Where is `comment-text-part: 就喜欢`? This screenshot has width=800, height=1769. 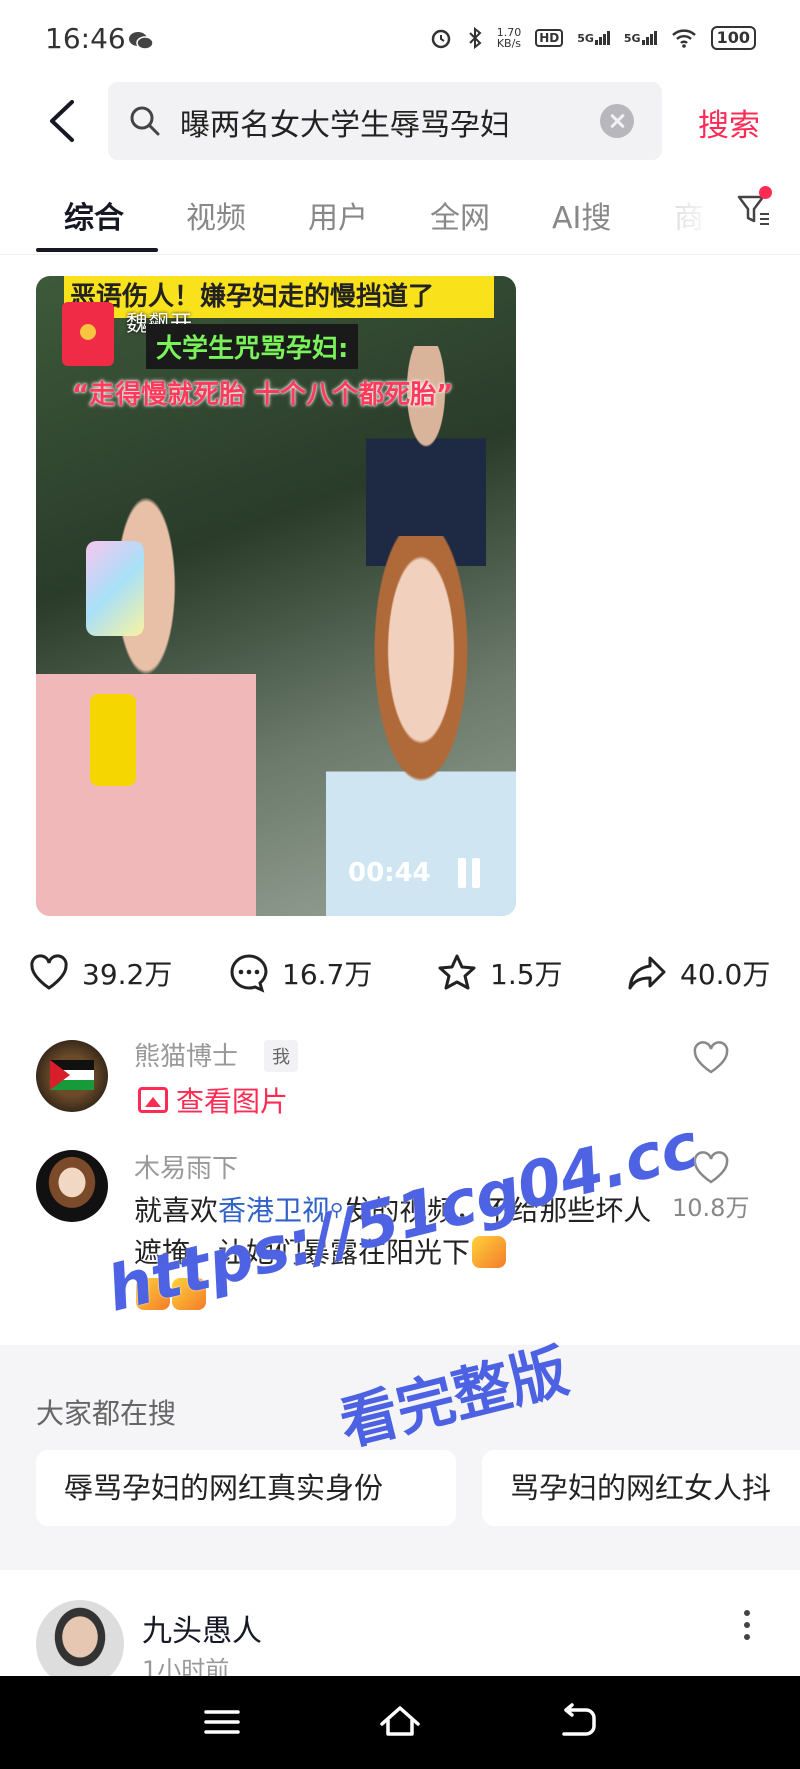
comment-text-part: 就喜欢 is located at coordinates (176, 1210).